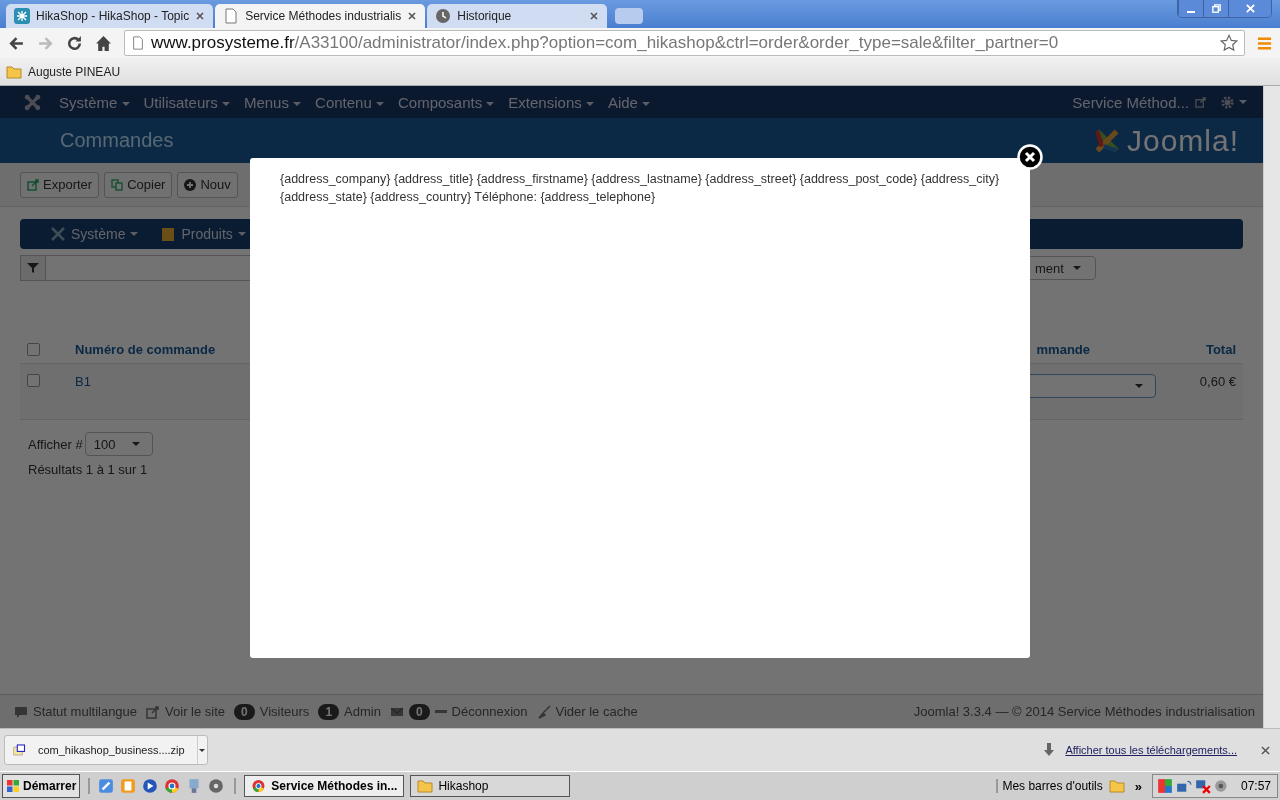  Describe the element at coordinates (1138, 786) in the screenshot. I see `expand-toolbars-button: »` at that location.